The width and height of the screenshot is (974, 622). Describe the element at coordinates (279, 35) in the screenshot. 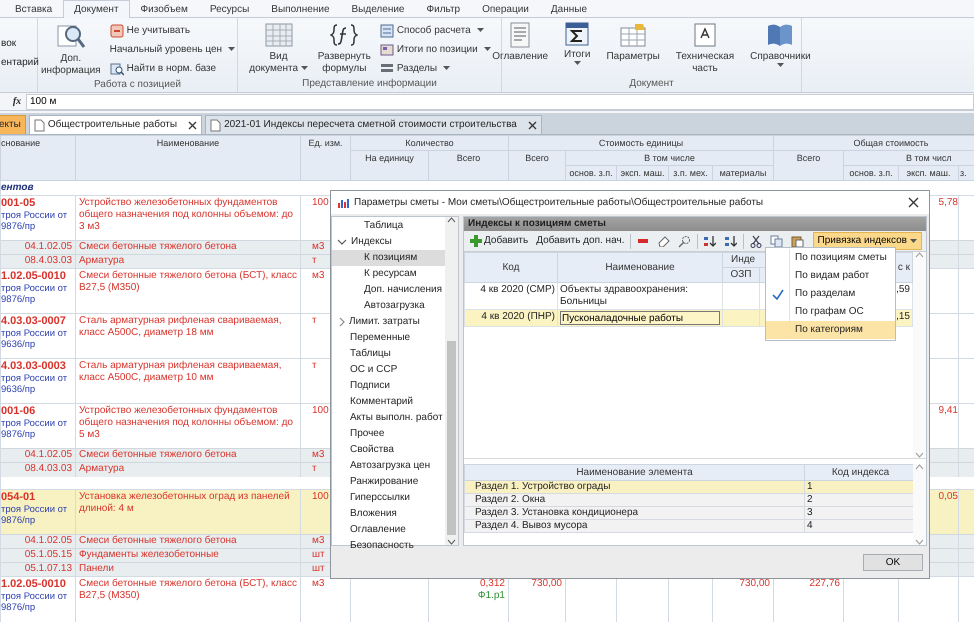

I see `table-icon` at that location.